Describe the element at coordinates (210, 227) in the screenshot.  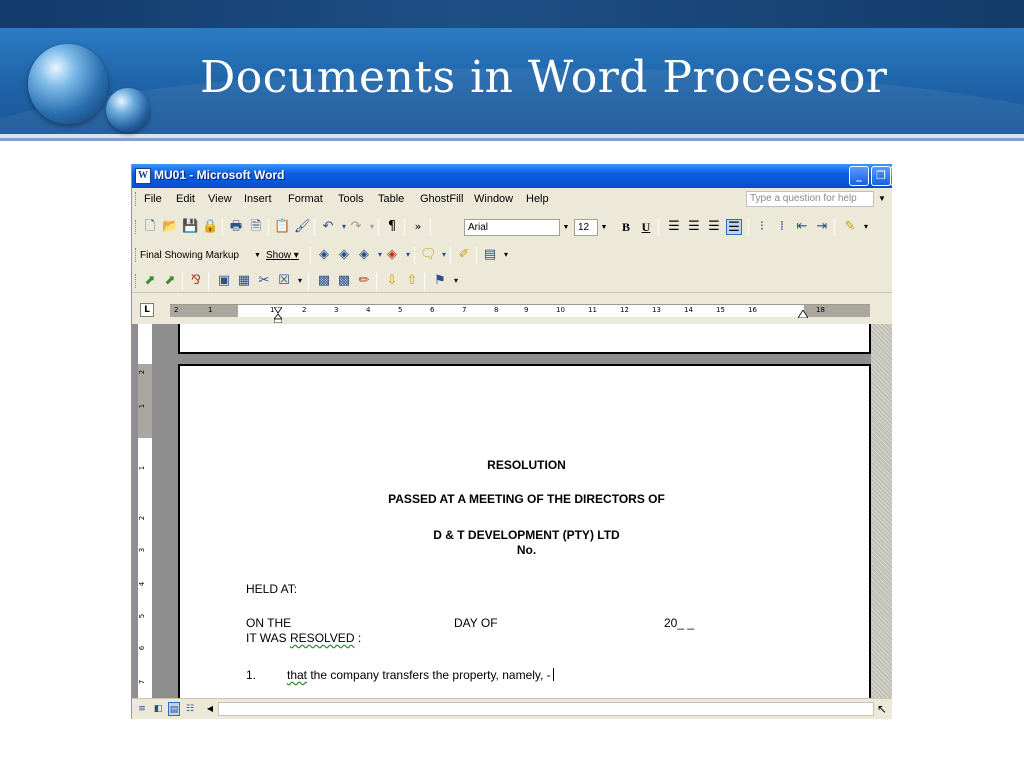
I see `permission-icon: 🔒` at that location.